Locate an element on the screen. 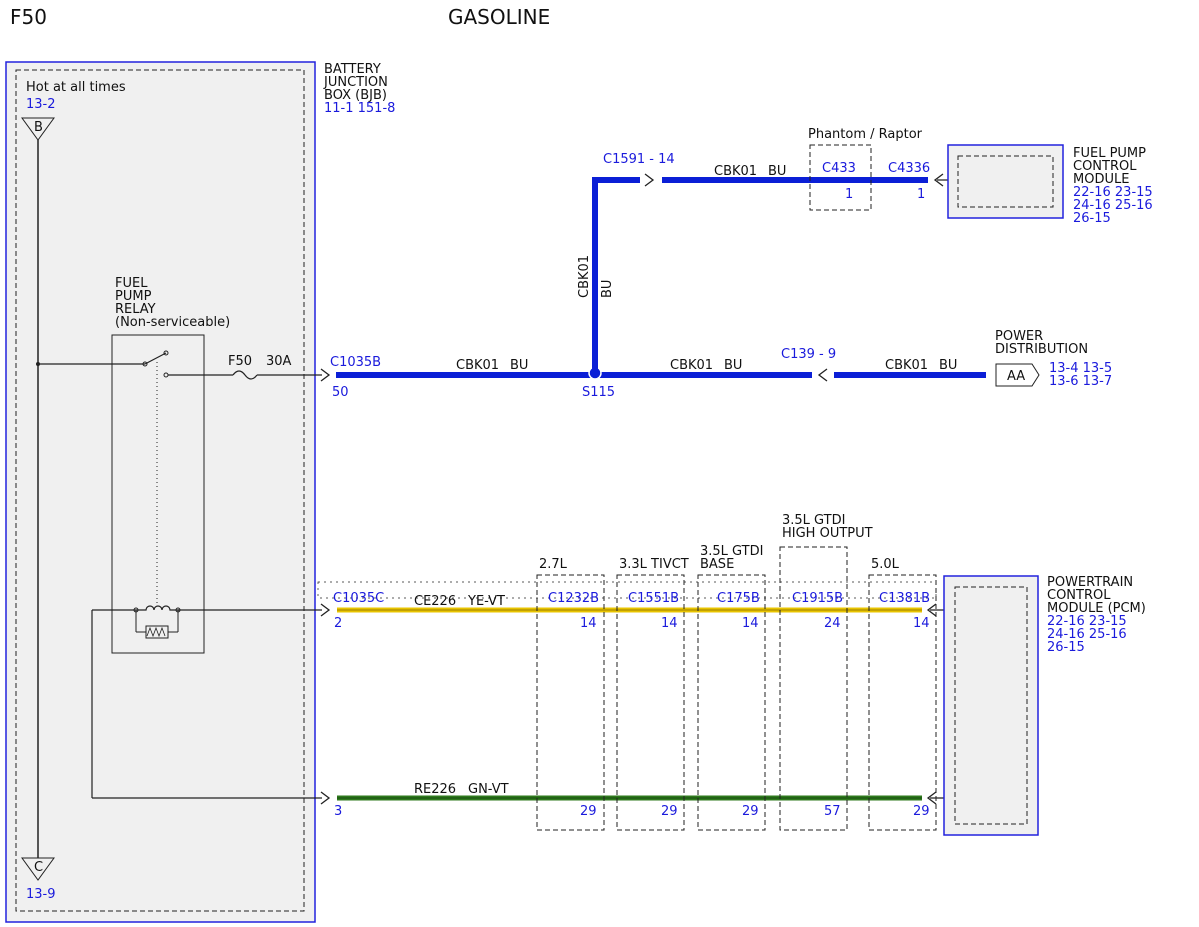  wire-color-label-1: BU is located at coordinates (519, 365).